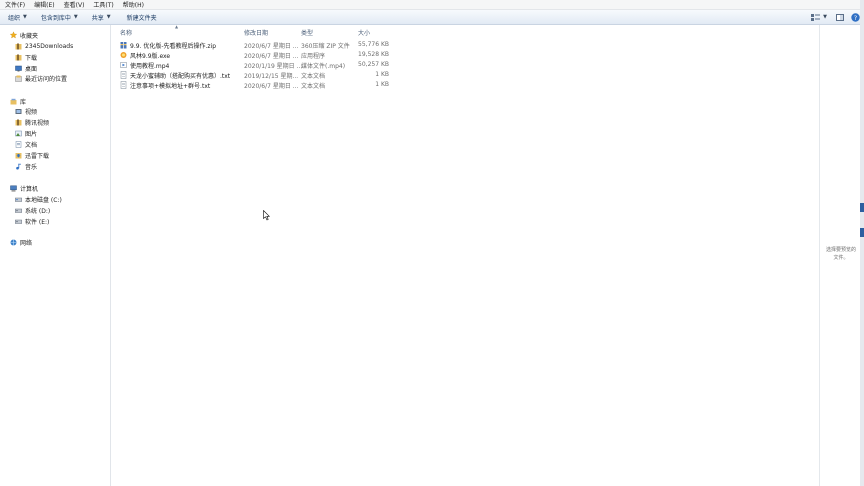 Image resolution: width=864 pixels, height=486 pixels. Describe the element at coordinates (862, 232) in the screenshot. I see `edge-tab` at that location.